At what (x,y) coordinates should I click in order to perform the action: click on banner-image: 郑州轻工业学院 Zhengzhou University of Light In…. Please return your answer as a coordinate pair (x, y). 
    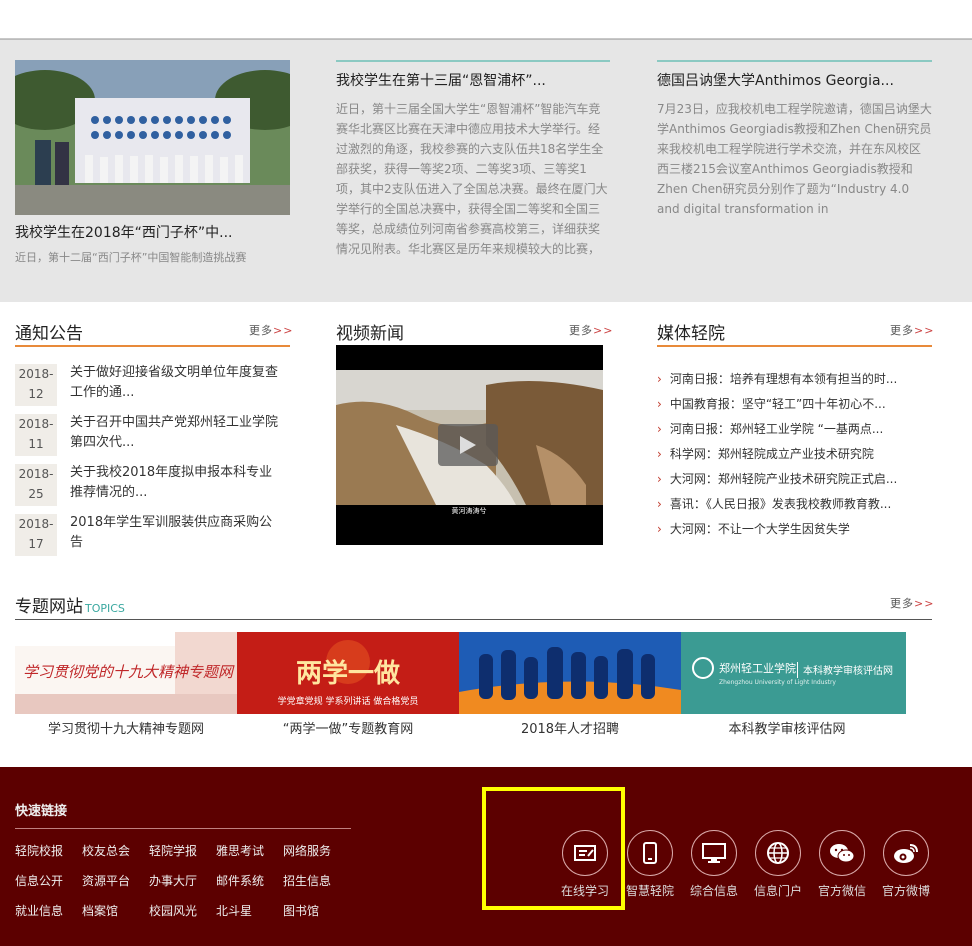
    Looking at the image, I should click on (793, 673).